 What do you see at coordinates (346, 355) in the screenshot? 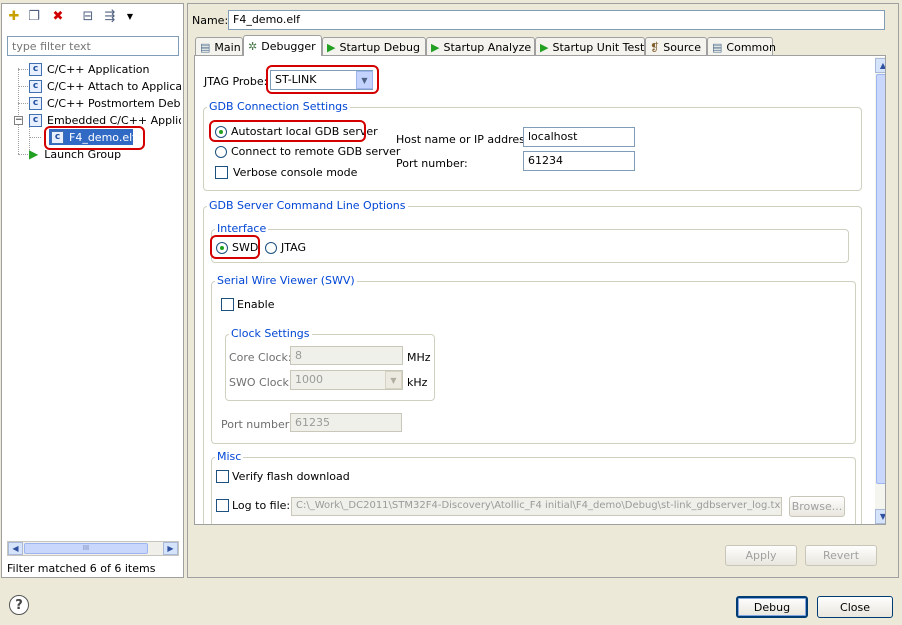
I see `core-clock-input: 8` at bounding box center [346, 355].